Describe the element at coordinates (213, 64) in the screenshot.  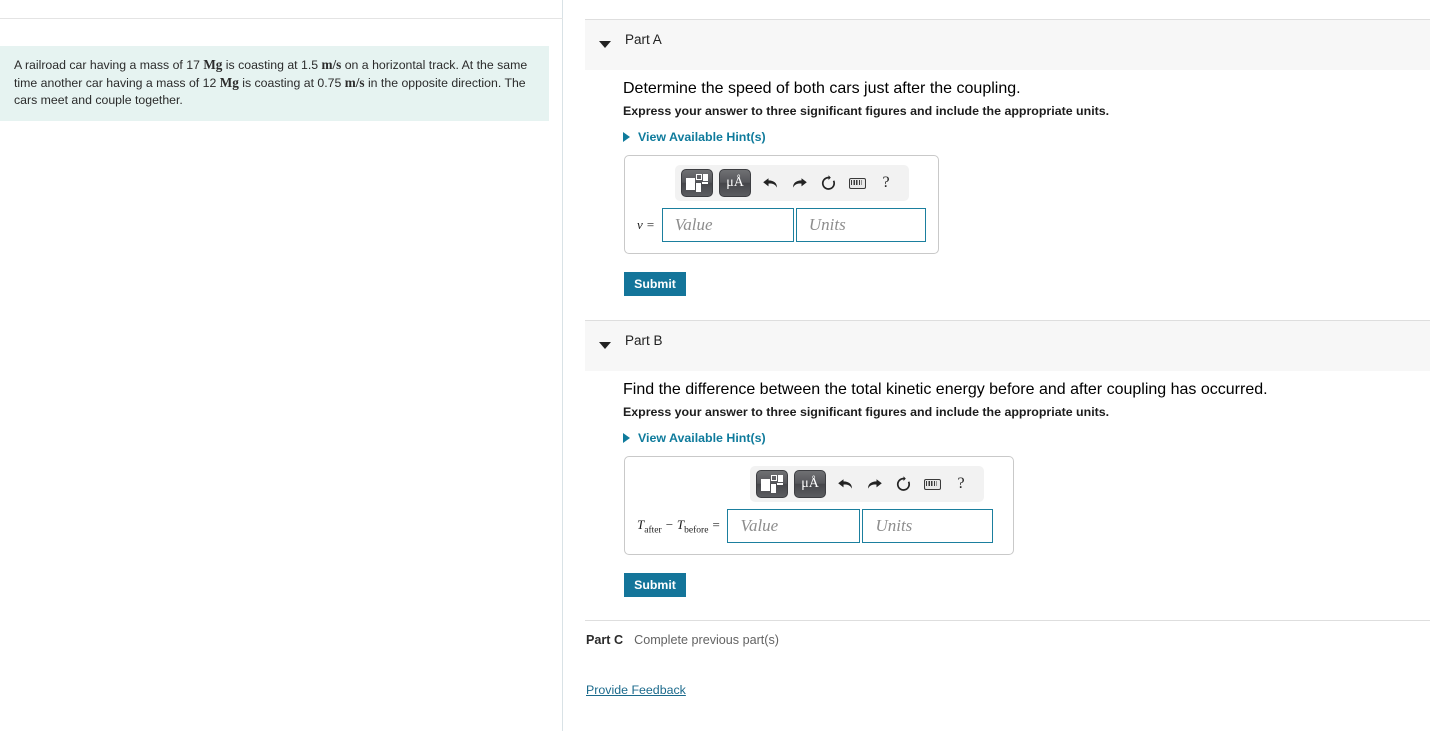
I see `problem-unit-mg-1: Mg` at that location.